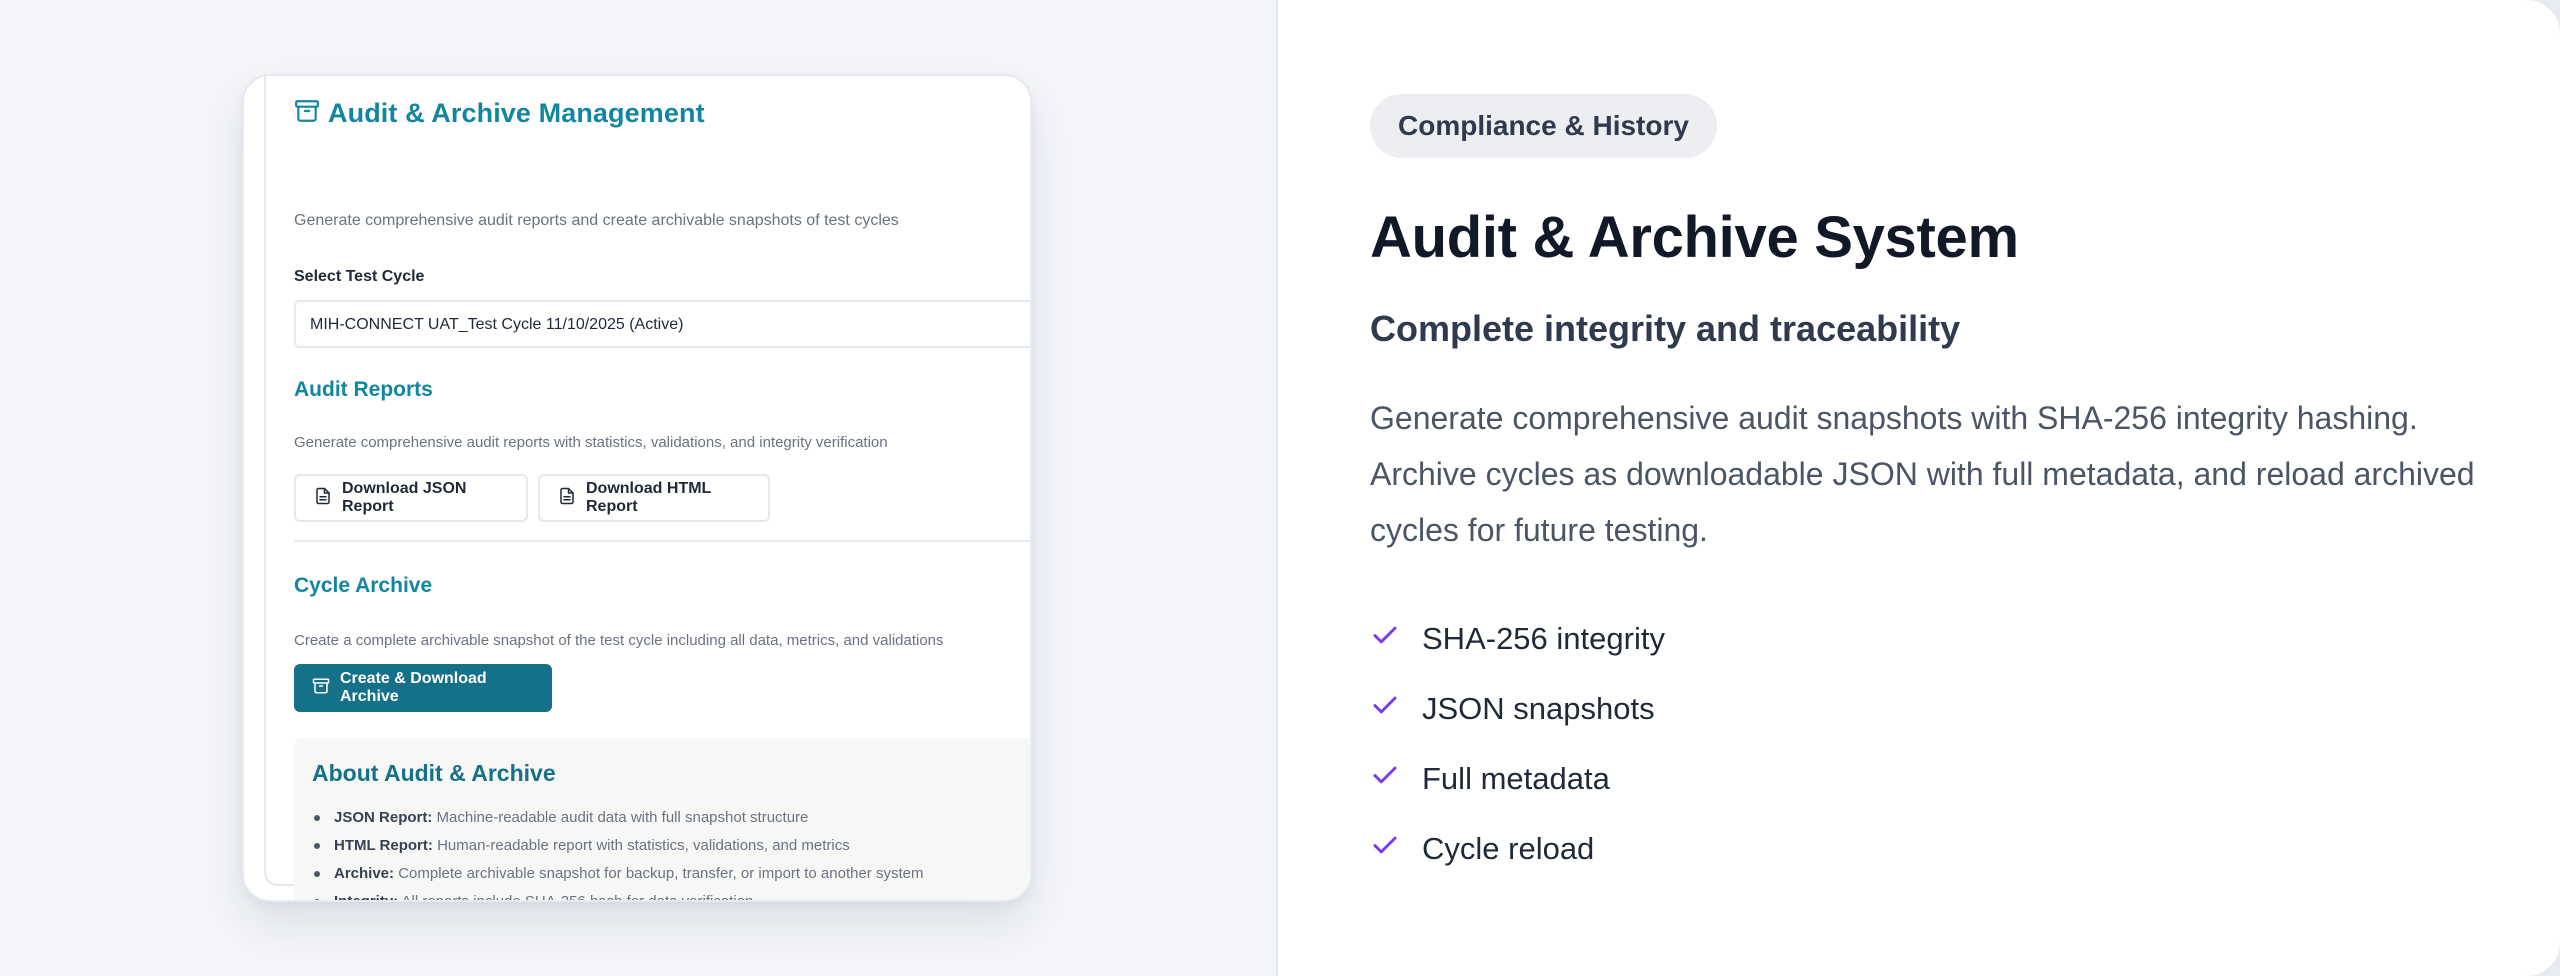 The width and height of the screenshot is (2560, 976). Describe the element at coordinates (363, 585) in the screenshot. I see `cycle-archive-title: Cycle Archive` at that location.